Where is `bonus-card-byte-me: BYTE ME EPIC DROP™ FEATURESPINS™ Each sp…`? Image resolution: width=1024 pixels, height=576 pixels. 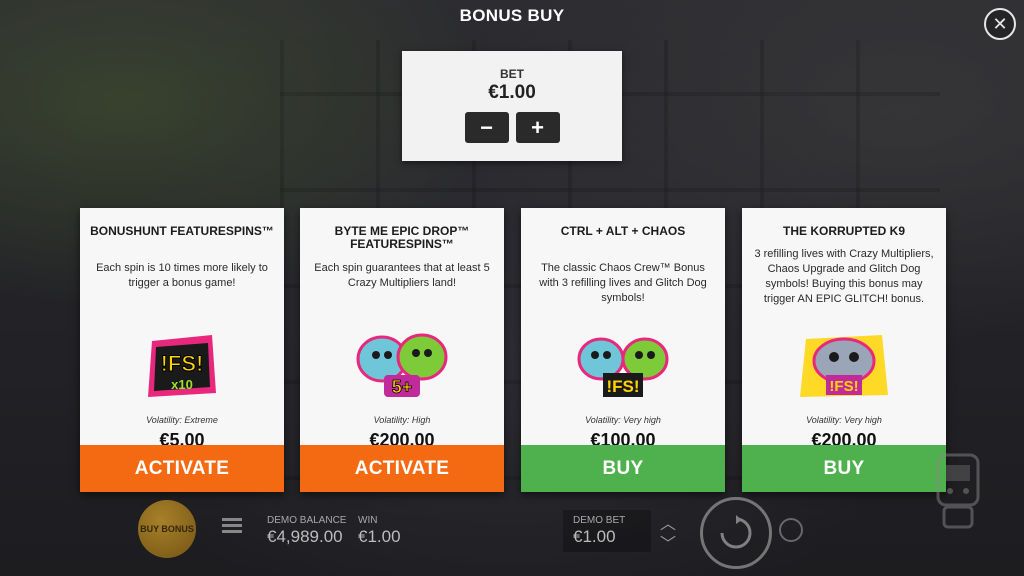
bonus-card-byte-me: BYTE ME EPIC DROP™ FEATURESPINS™ Each sp… is located at coordinates (402, 350).